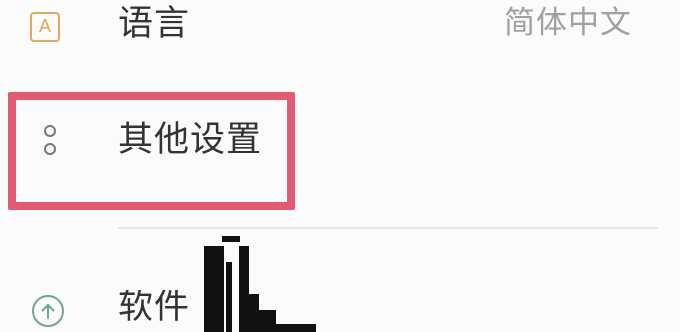 The image size is (680, 332). Describe the element at coordinates (45, 27) in the screenshot. I see `language-icon: A` at that location.